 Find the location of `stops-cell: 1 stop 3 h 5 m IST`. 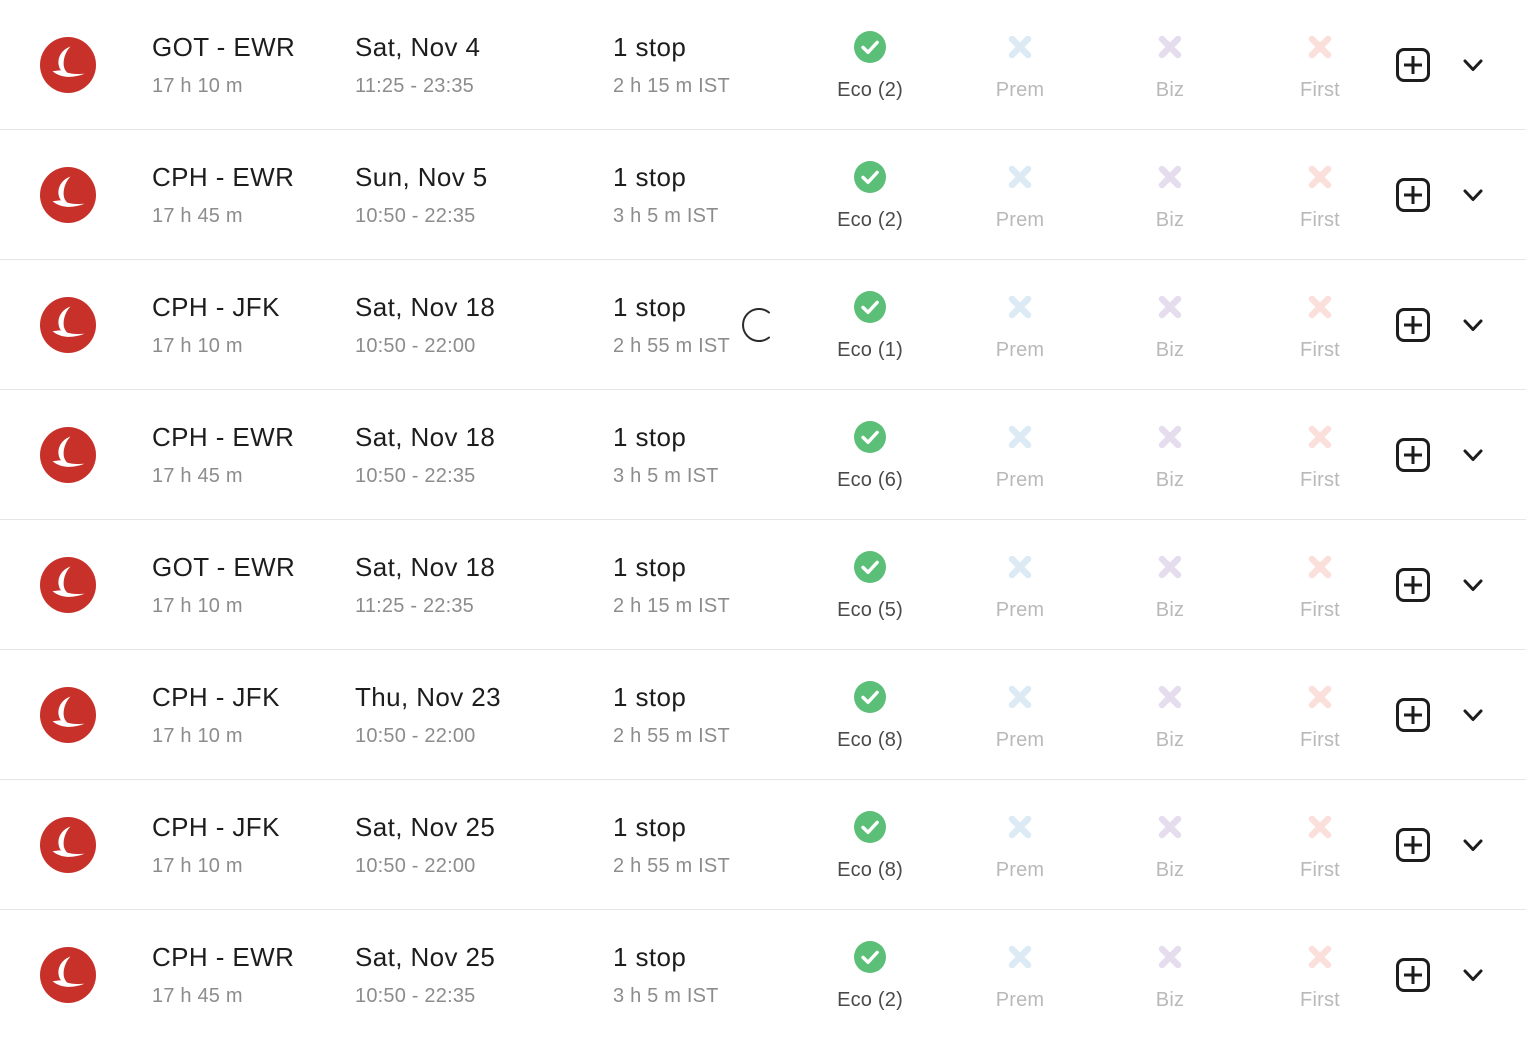

stops-cell: 1 stop 3 h 5 m IST is located at coordinates (666, 975).